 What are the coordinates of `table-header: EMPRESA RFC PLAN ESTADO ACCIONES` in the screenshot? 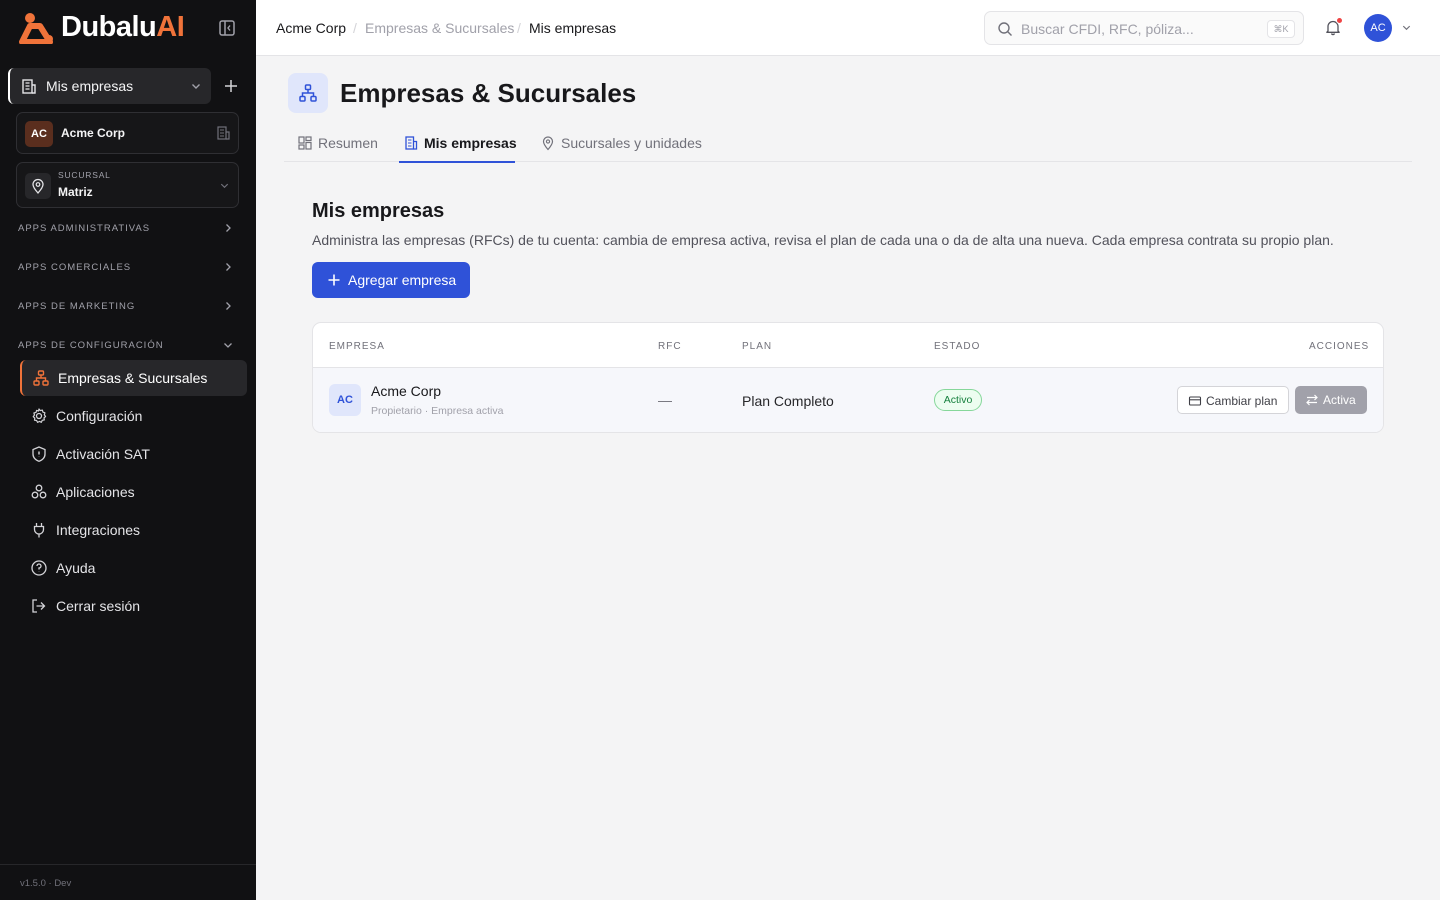 It's located at (848, 345).